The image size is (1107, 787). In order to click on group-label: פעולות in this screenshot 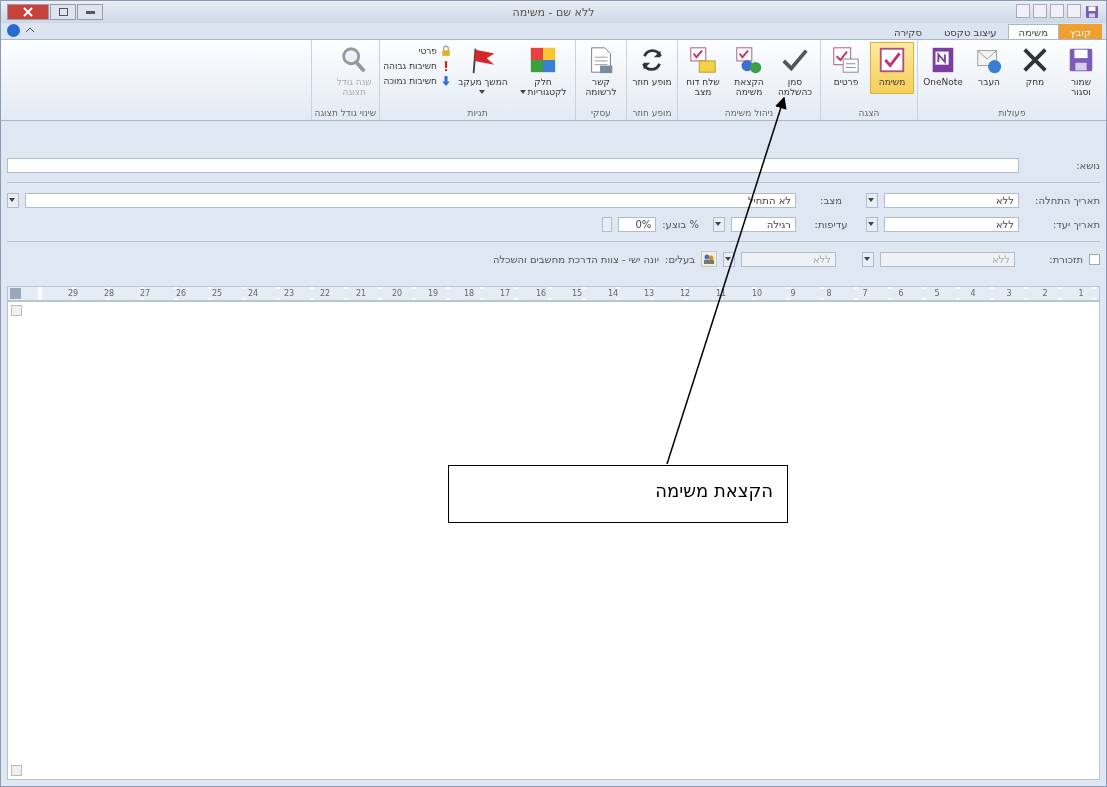, I will do `click(1012, 114)`.